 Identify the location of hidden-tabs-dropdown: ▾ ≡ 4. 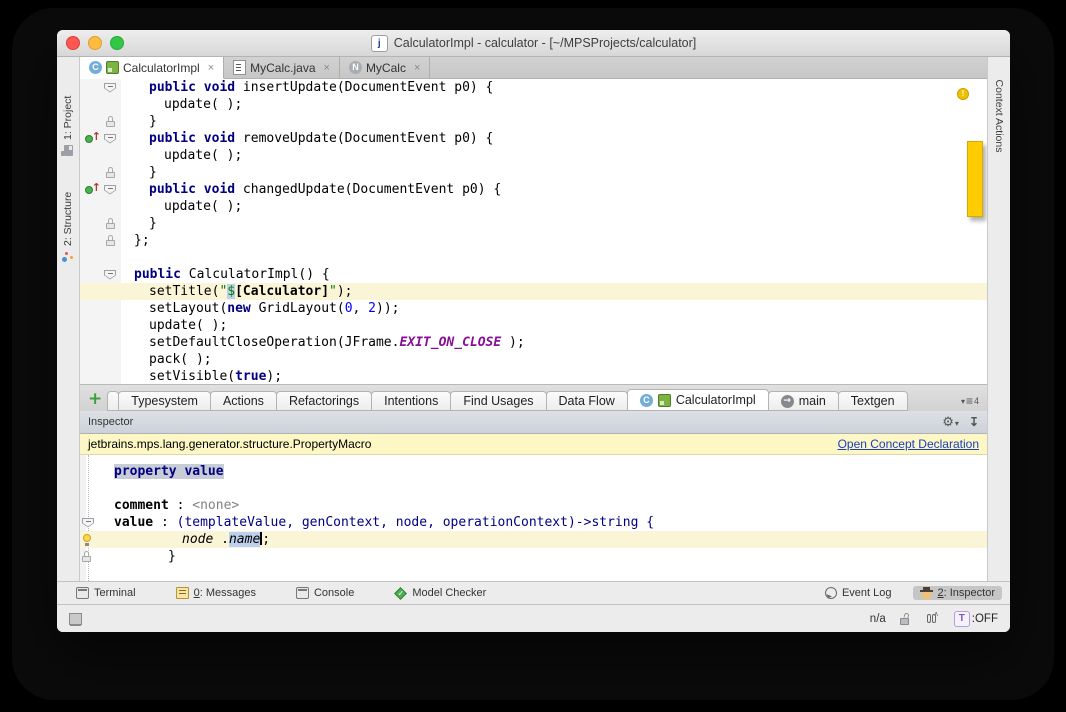
(970, 401).